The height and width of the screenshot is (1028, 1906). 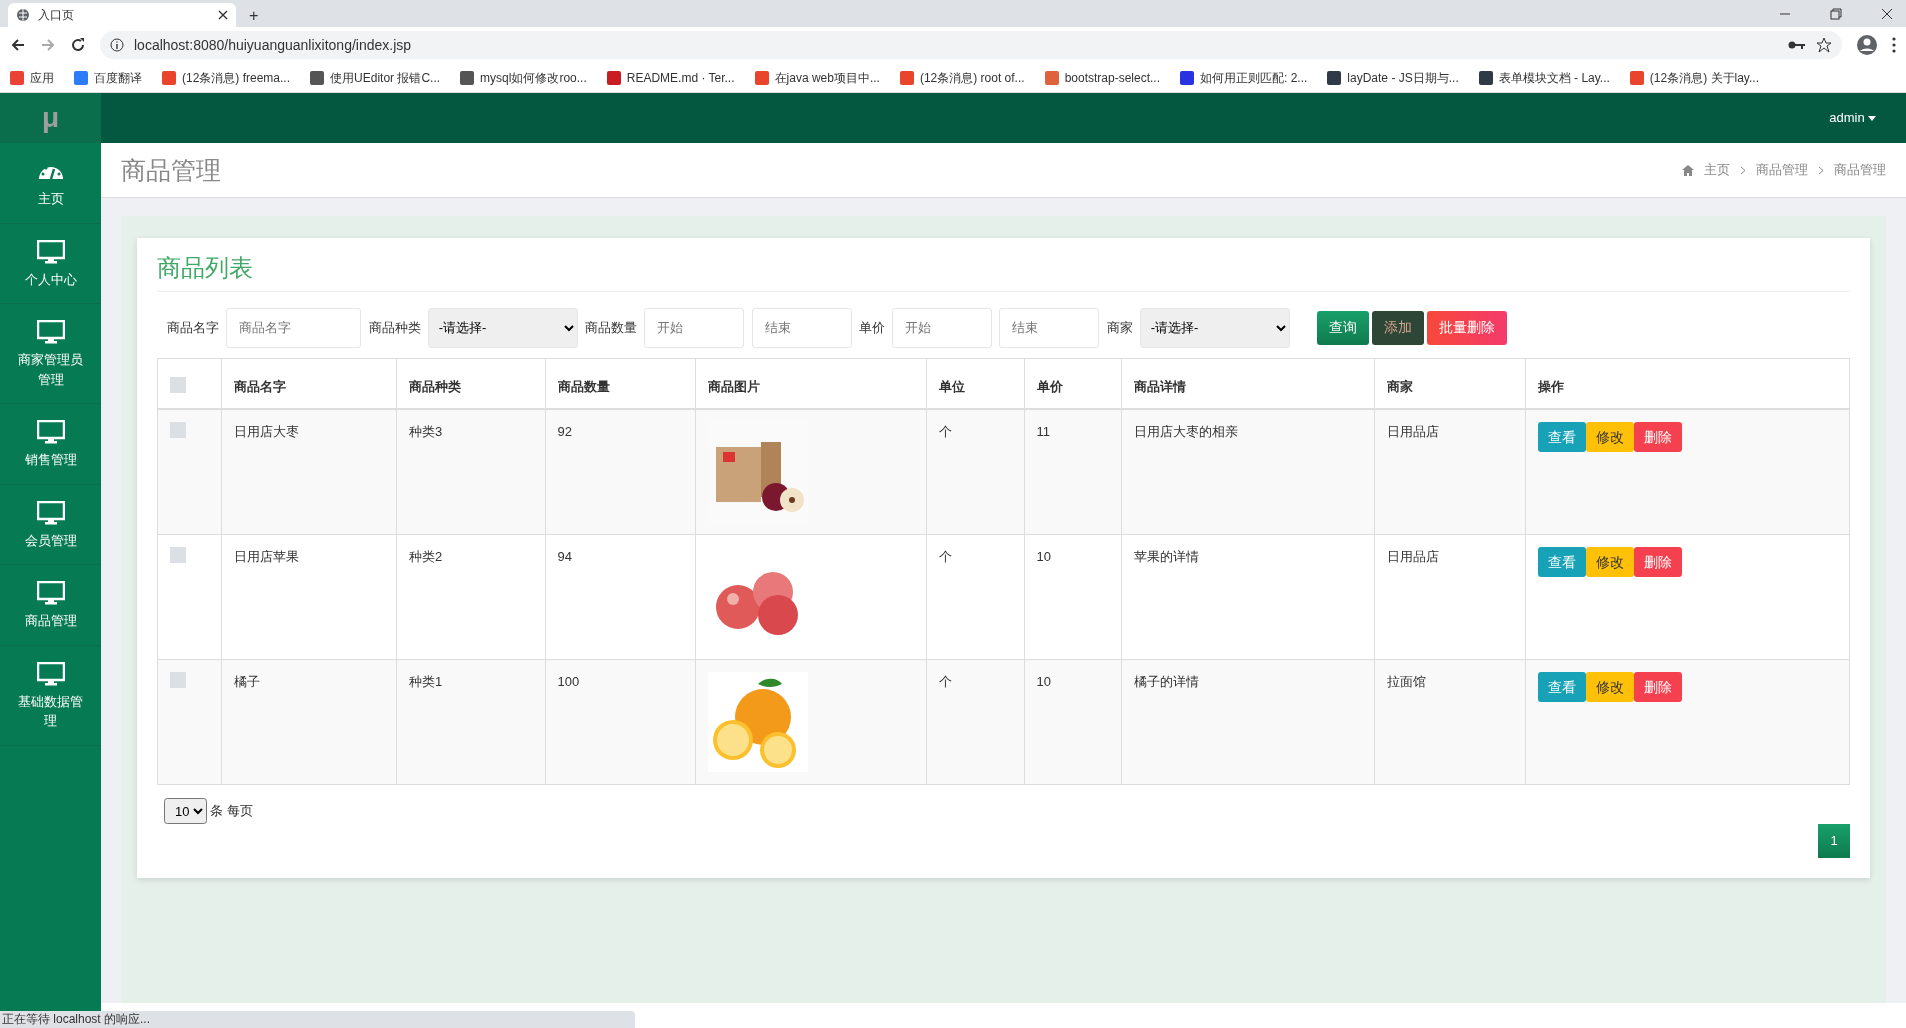 What do you see at coordinates (50, 369) in the screenshot?
I see `sidebar-item: 商家管理员管理` at bounding box center [50, 369].